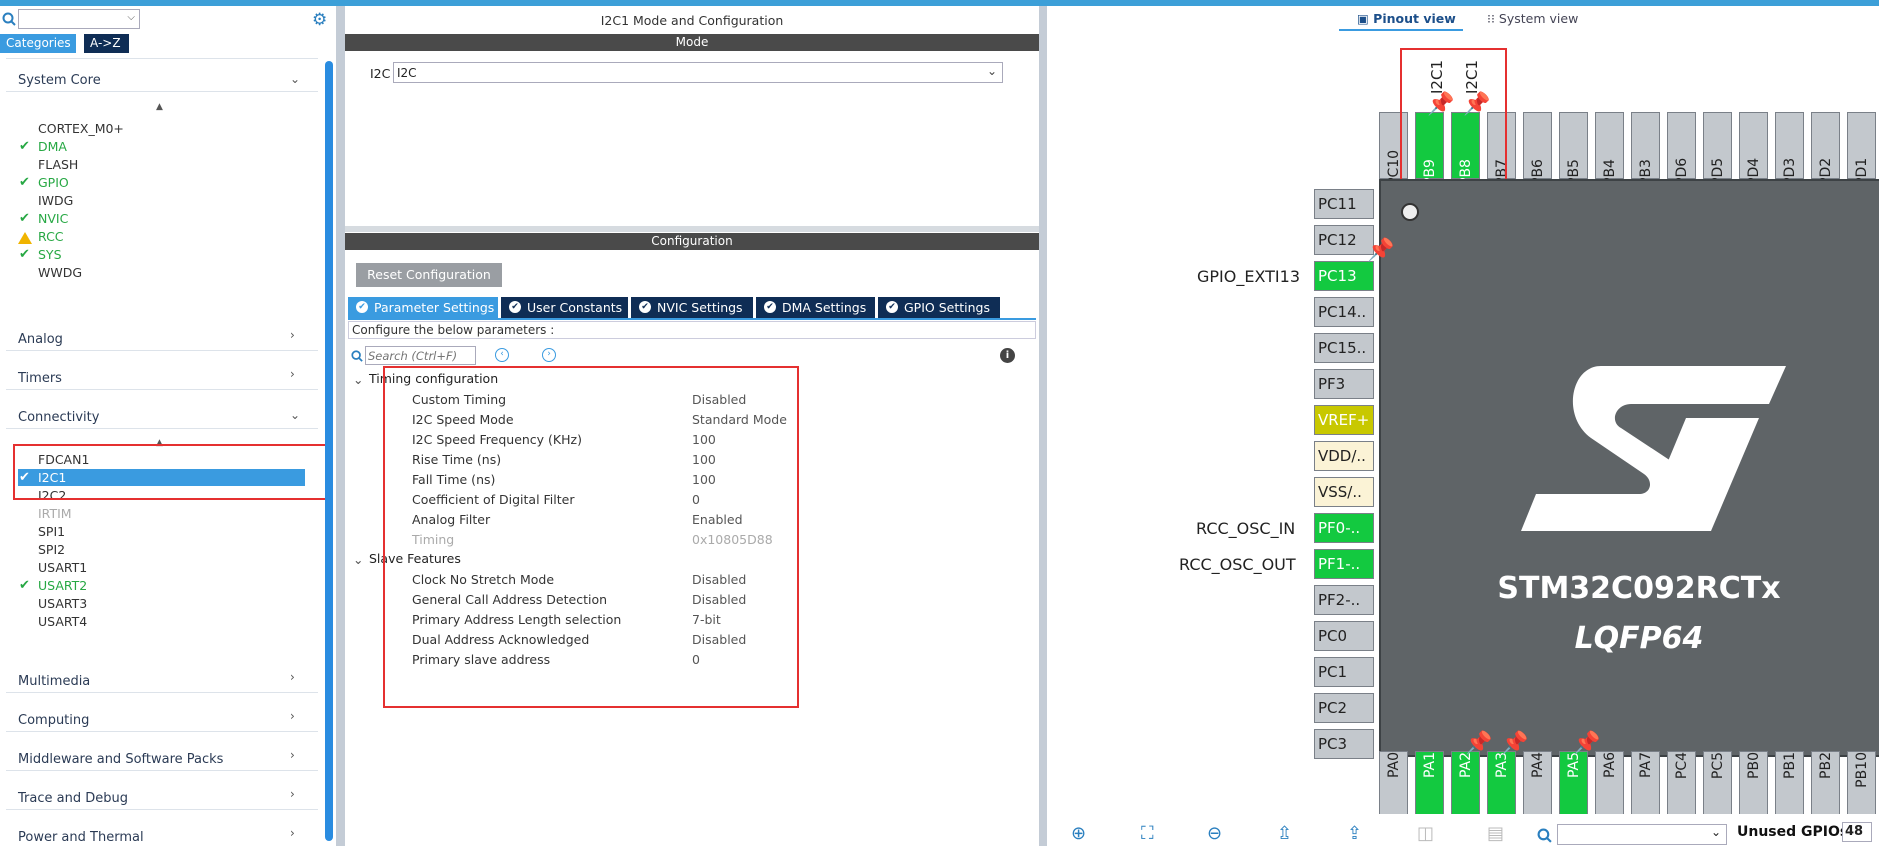 The height and width of the screenshot is (846, 1879). What do you see at coordinates (1717, 786) in the screenshot?
I see `pin: PC5` at bounding box center [1717, 786].